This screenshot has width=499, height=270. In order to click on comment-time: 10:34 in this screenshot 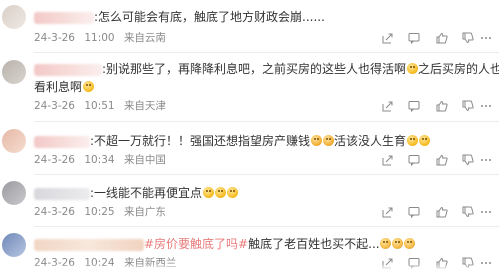, I will do `click(99, 160)`.